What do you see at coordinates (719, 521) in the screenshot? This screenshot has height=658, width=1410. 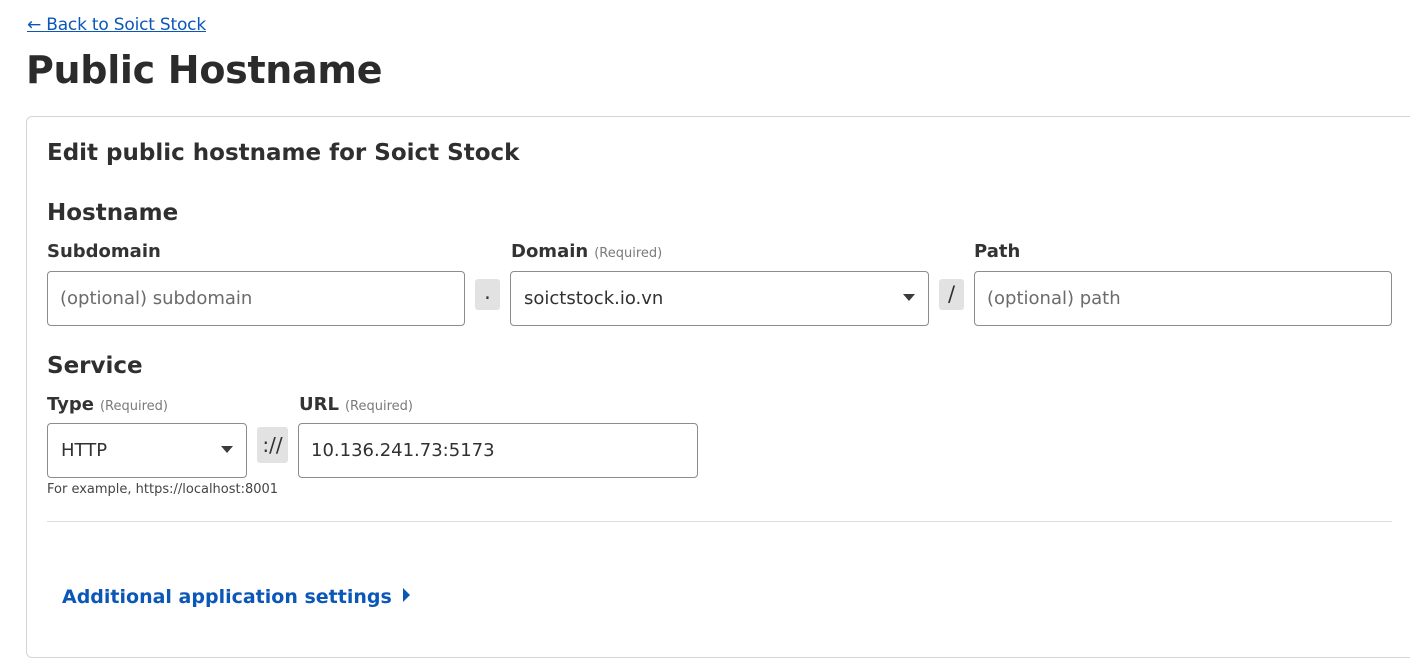 I see `section-divider` at bounding box center [719, 521].